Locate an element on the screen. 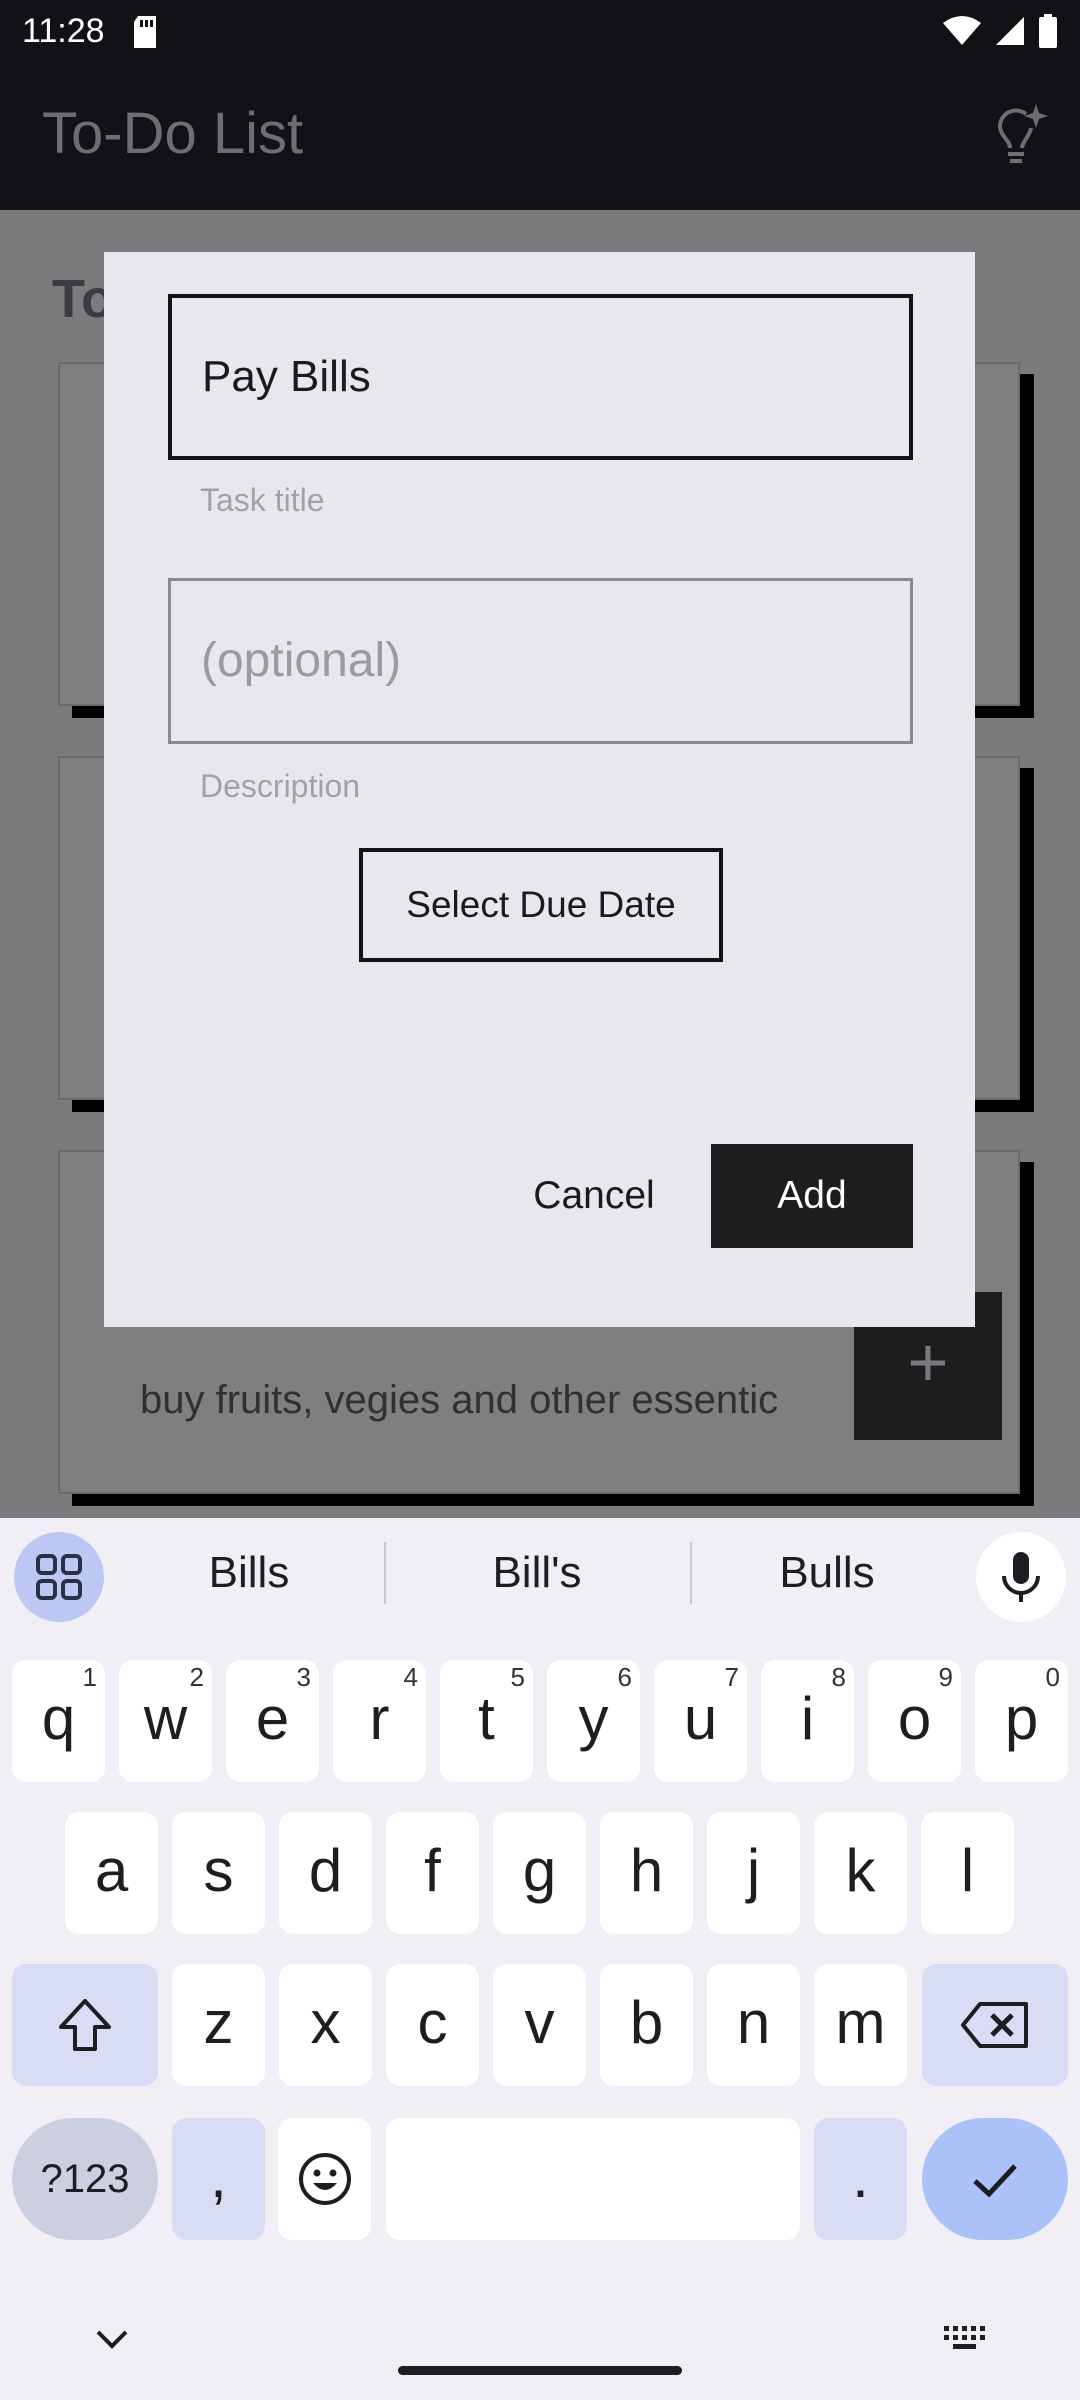 Image resolution: width=1080 pixels, height=2400 pixels. add-button: Add is located at coordinates (812, 1196).